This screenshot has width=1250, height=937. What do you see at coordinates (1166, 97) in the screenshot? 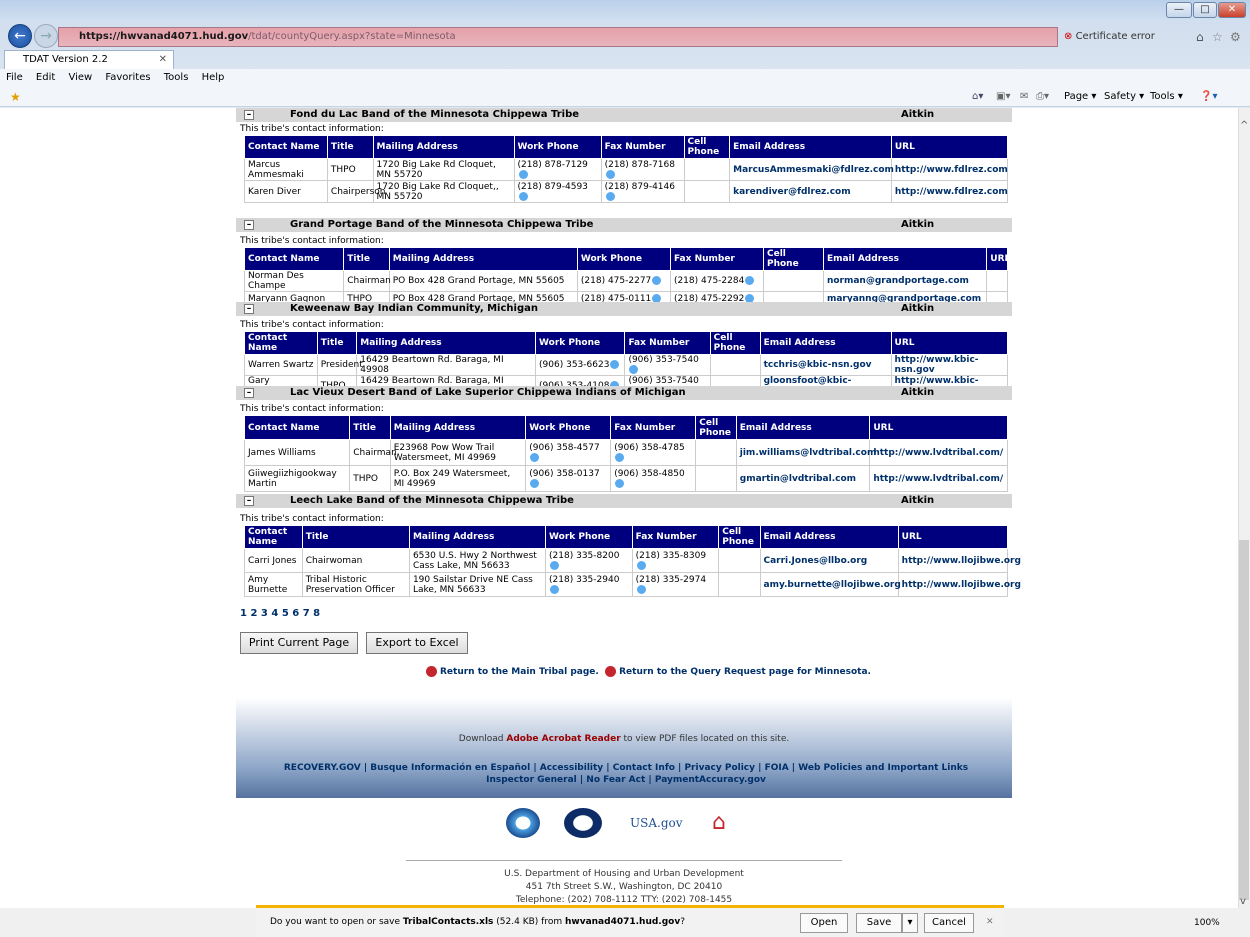
I see `tools-menu: Tools ▾` at bounding box center [1166, 97].